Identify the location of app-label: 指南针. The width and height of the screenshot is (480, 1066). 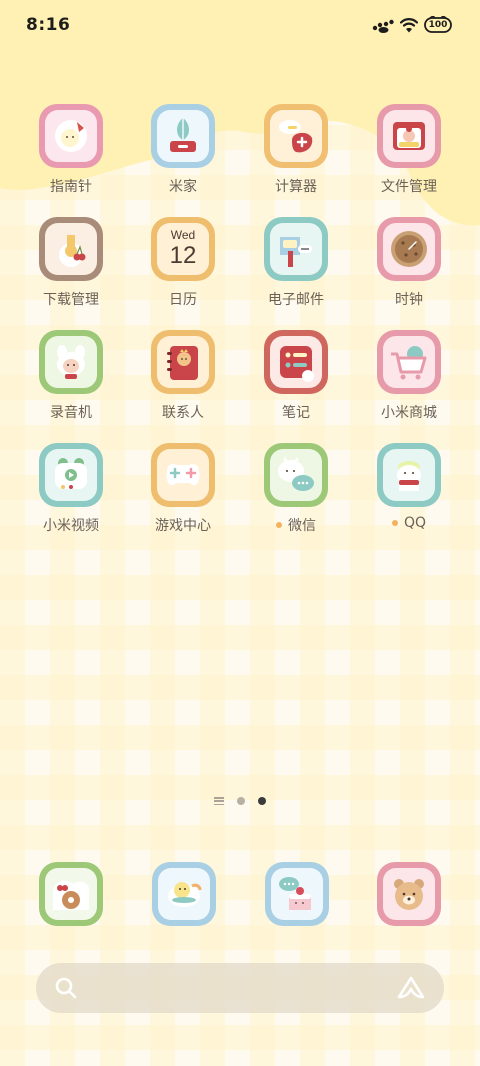
(71, 187).